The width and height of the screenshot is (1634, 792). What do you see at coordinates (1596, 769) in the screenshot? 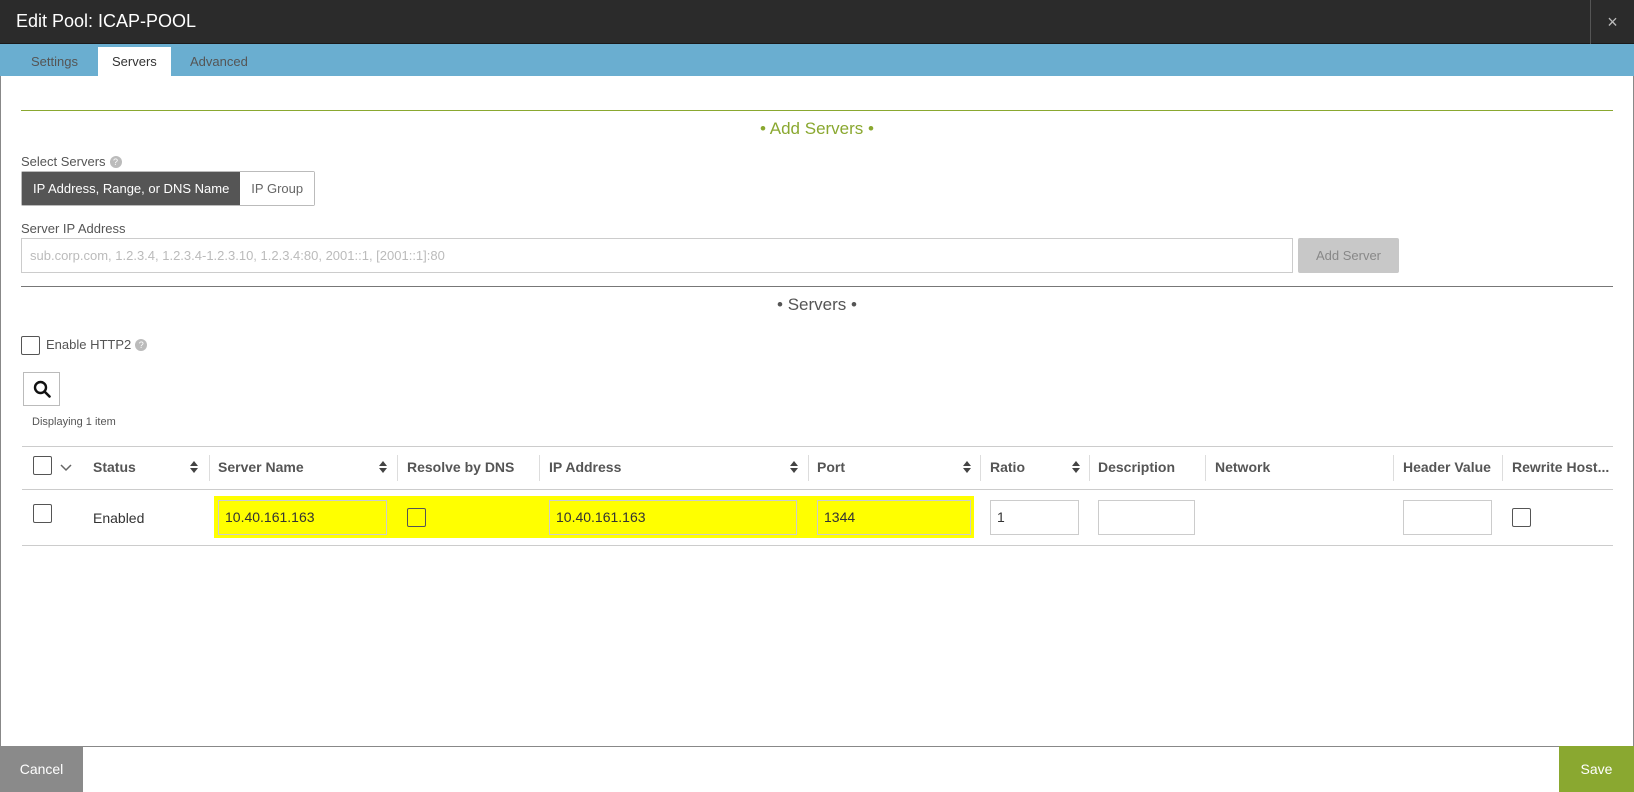
I see `save-button: Save` at bounding box center [1596, 769].